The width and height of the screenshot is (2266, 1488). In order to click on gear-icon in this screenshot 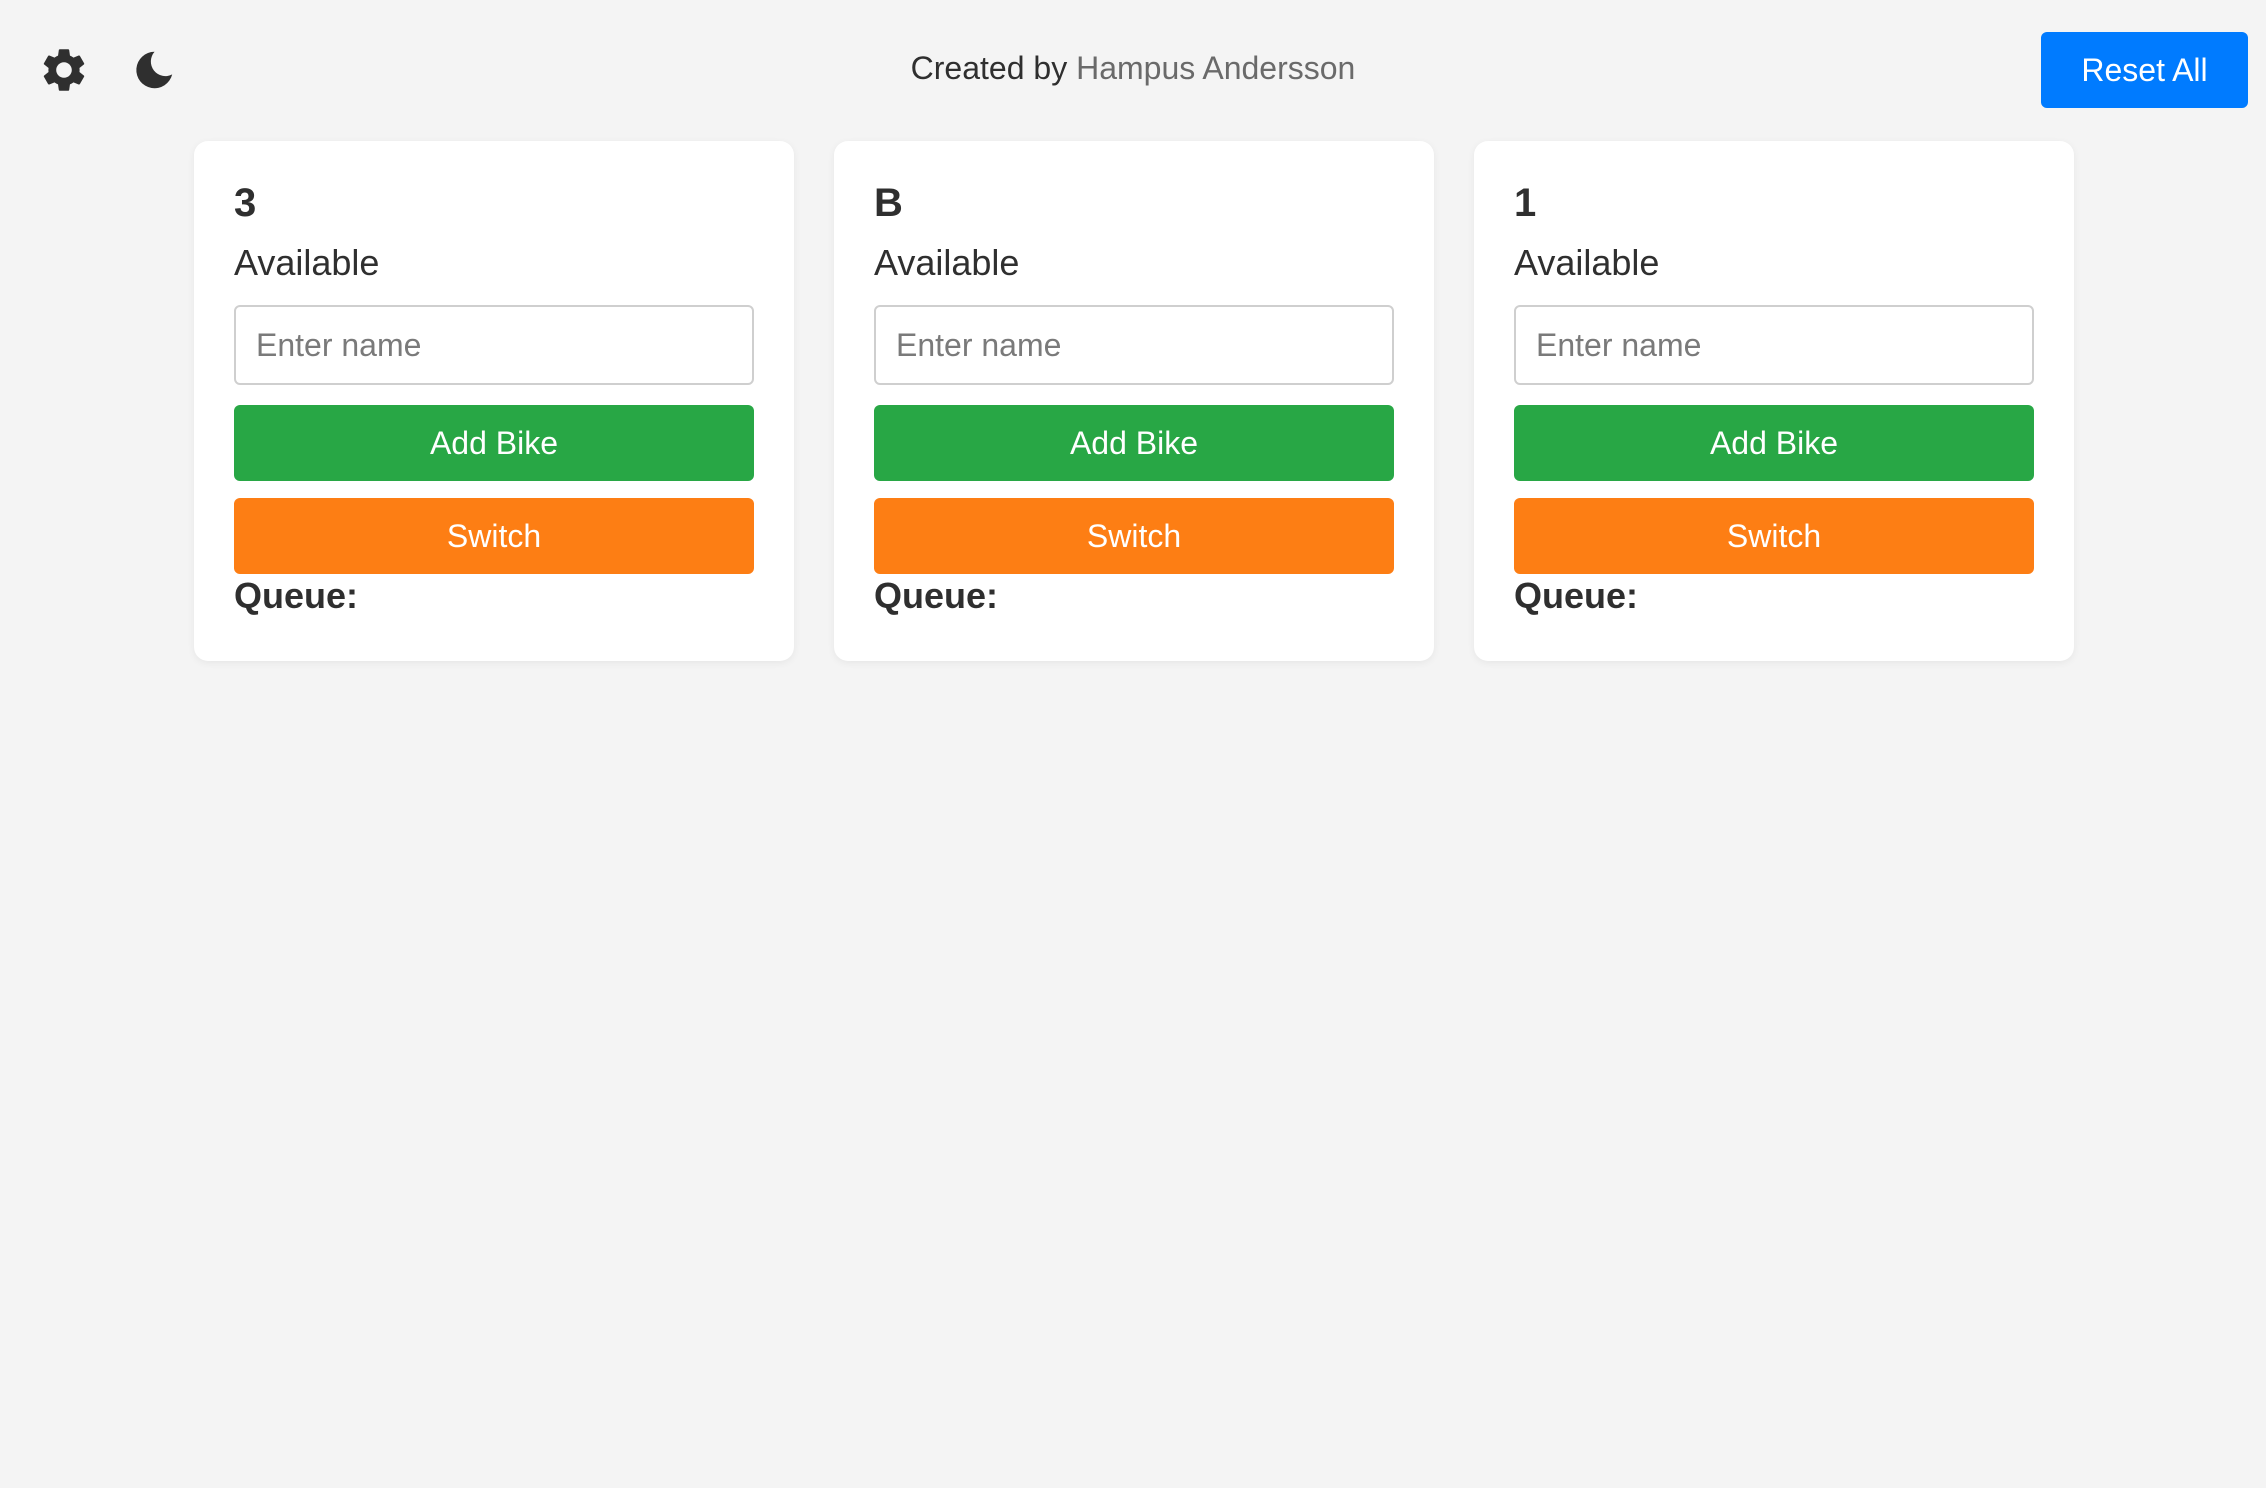, I will do `click(64, 70)`.